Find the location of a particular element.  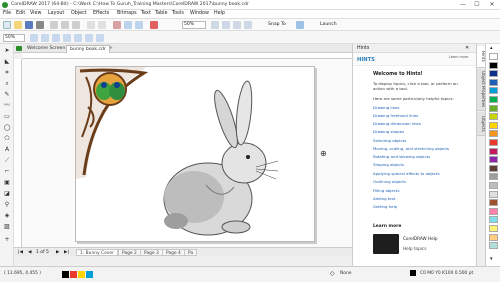

document-palette-strip is located at coordinates (87, 274).